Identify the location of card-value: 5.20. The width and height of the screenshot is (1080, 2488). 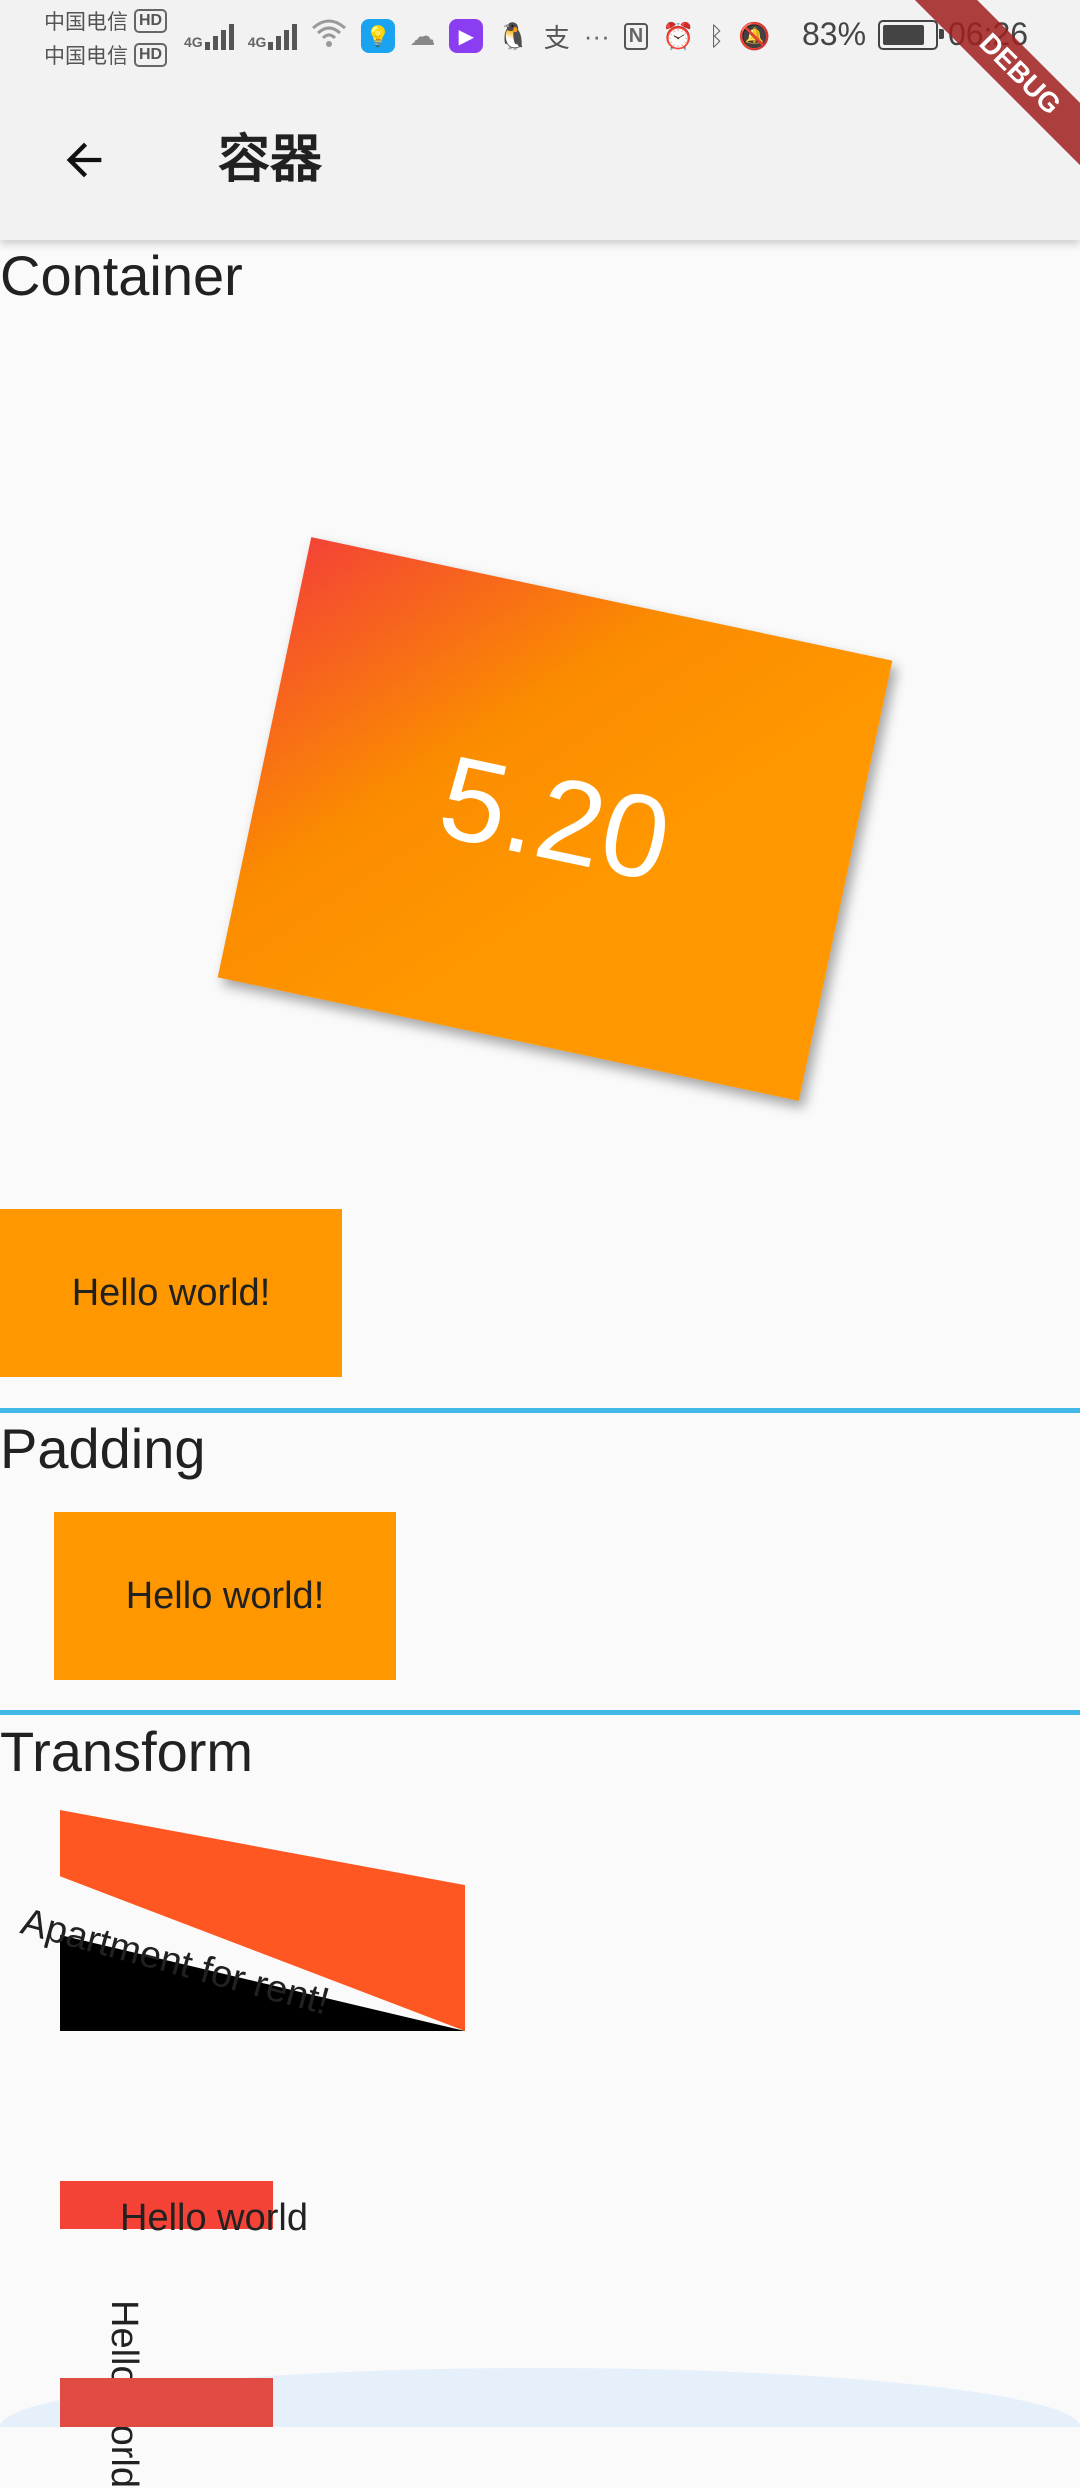
(555, 819).